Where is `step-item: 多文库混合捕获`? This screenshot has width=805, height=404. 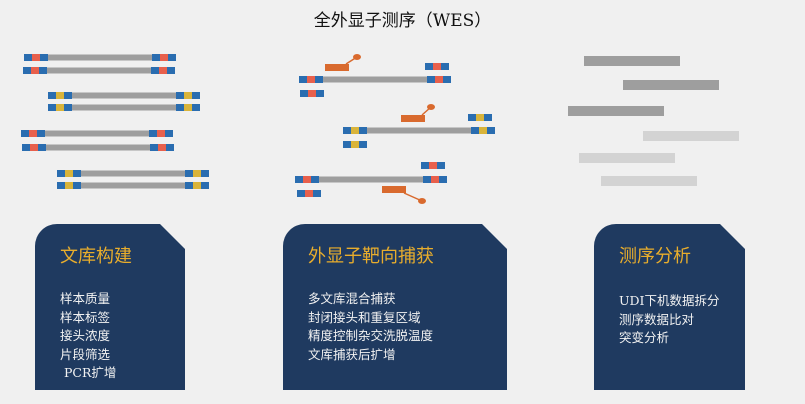 step-item: 多文库混合捕获 is located at coordinates (352, 298).